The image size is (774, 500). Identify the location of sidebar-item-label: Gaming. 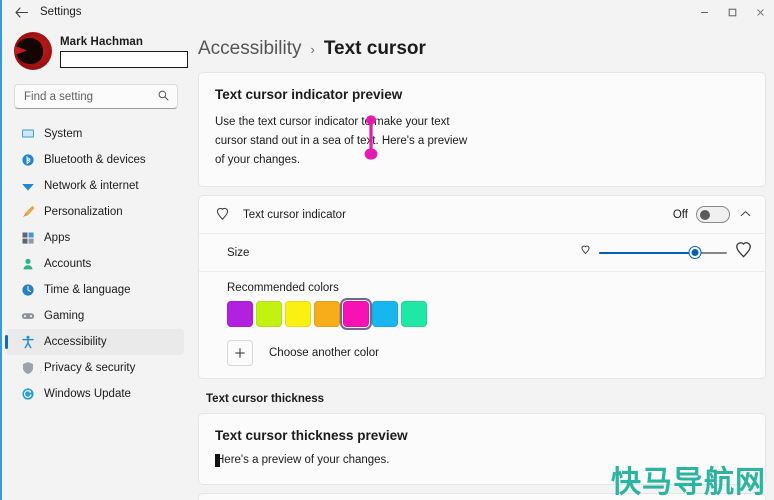
(64, 316).